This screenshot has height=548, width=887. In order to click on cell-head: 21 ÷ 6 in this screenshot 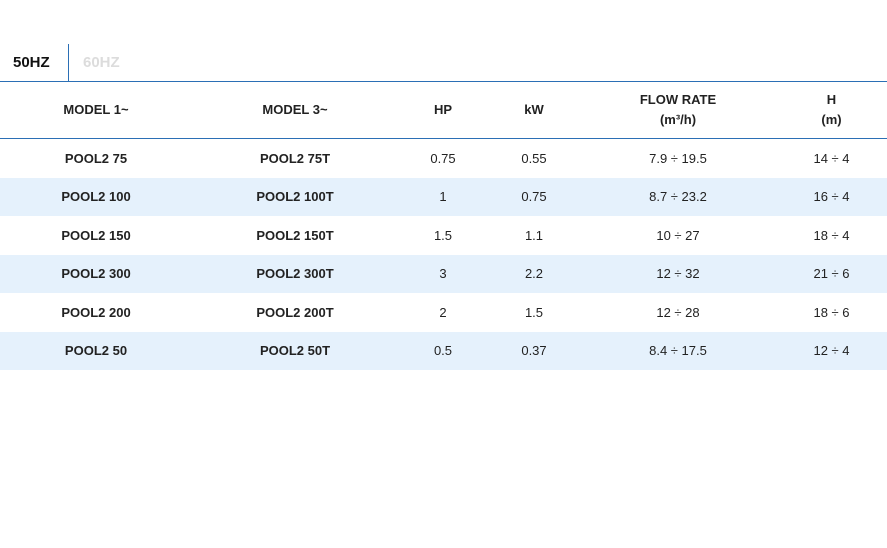, I will do `click(831, 274)`.